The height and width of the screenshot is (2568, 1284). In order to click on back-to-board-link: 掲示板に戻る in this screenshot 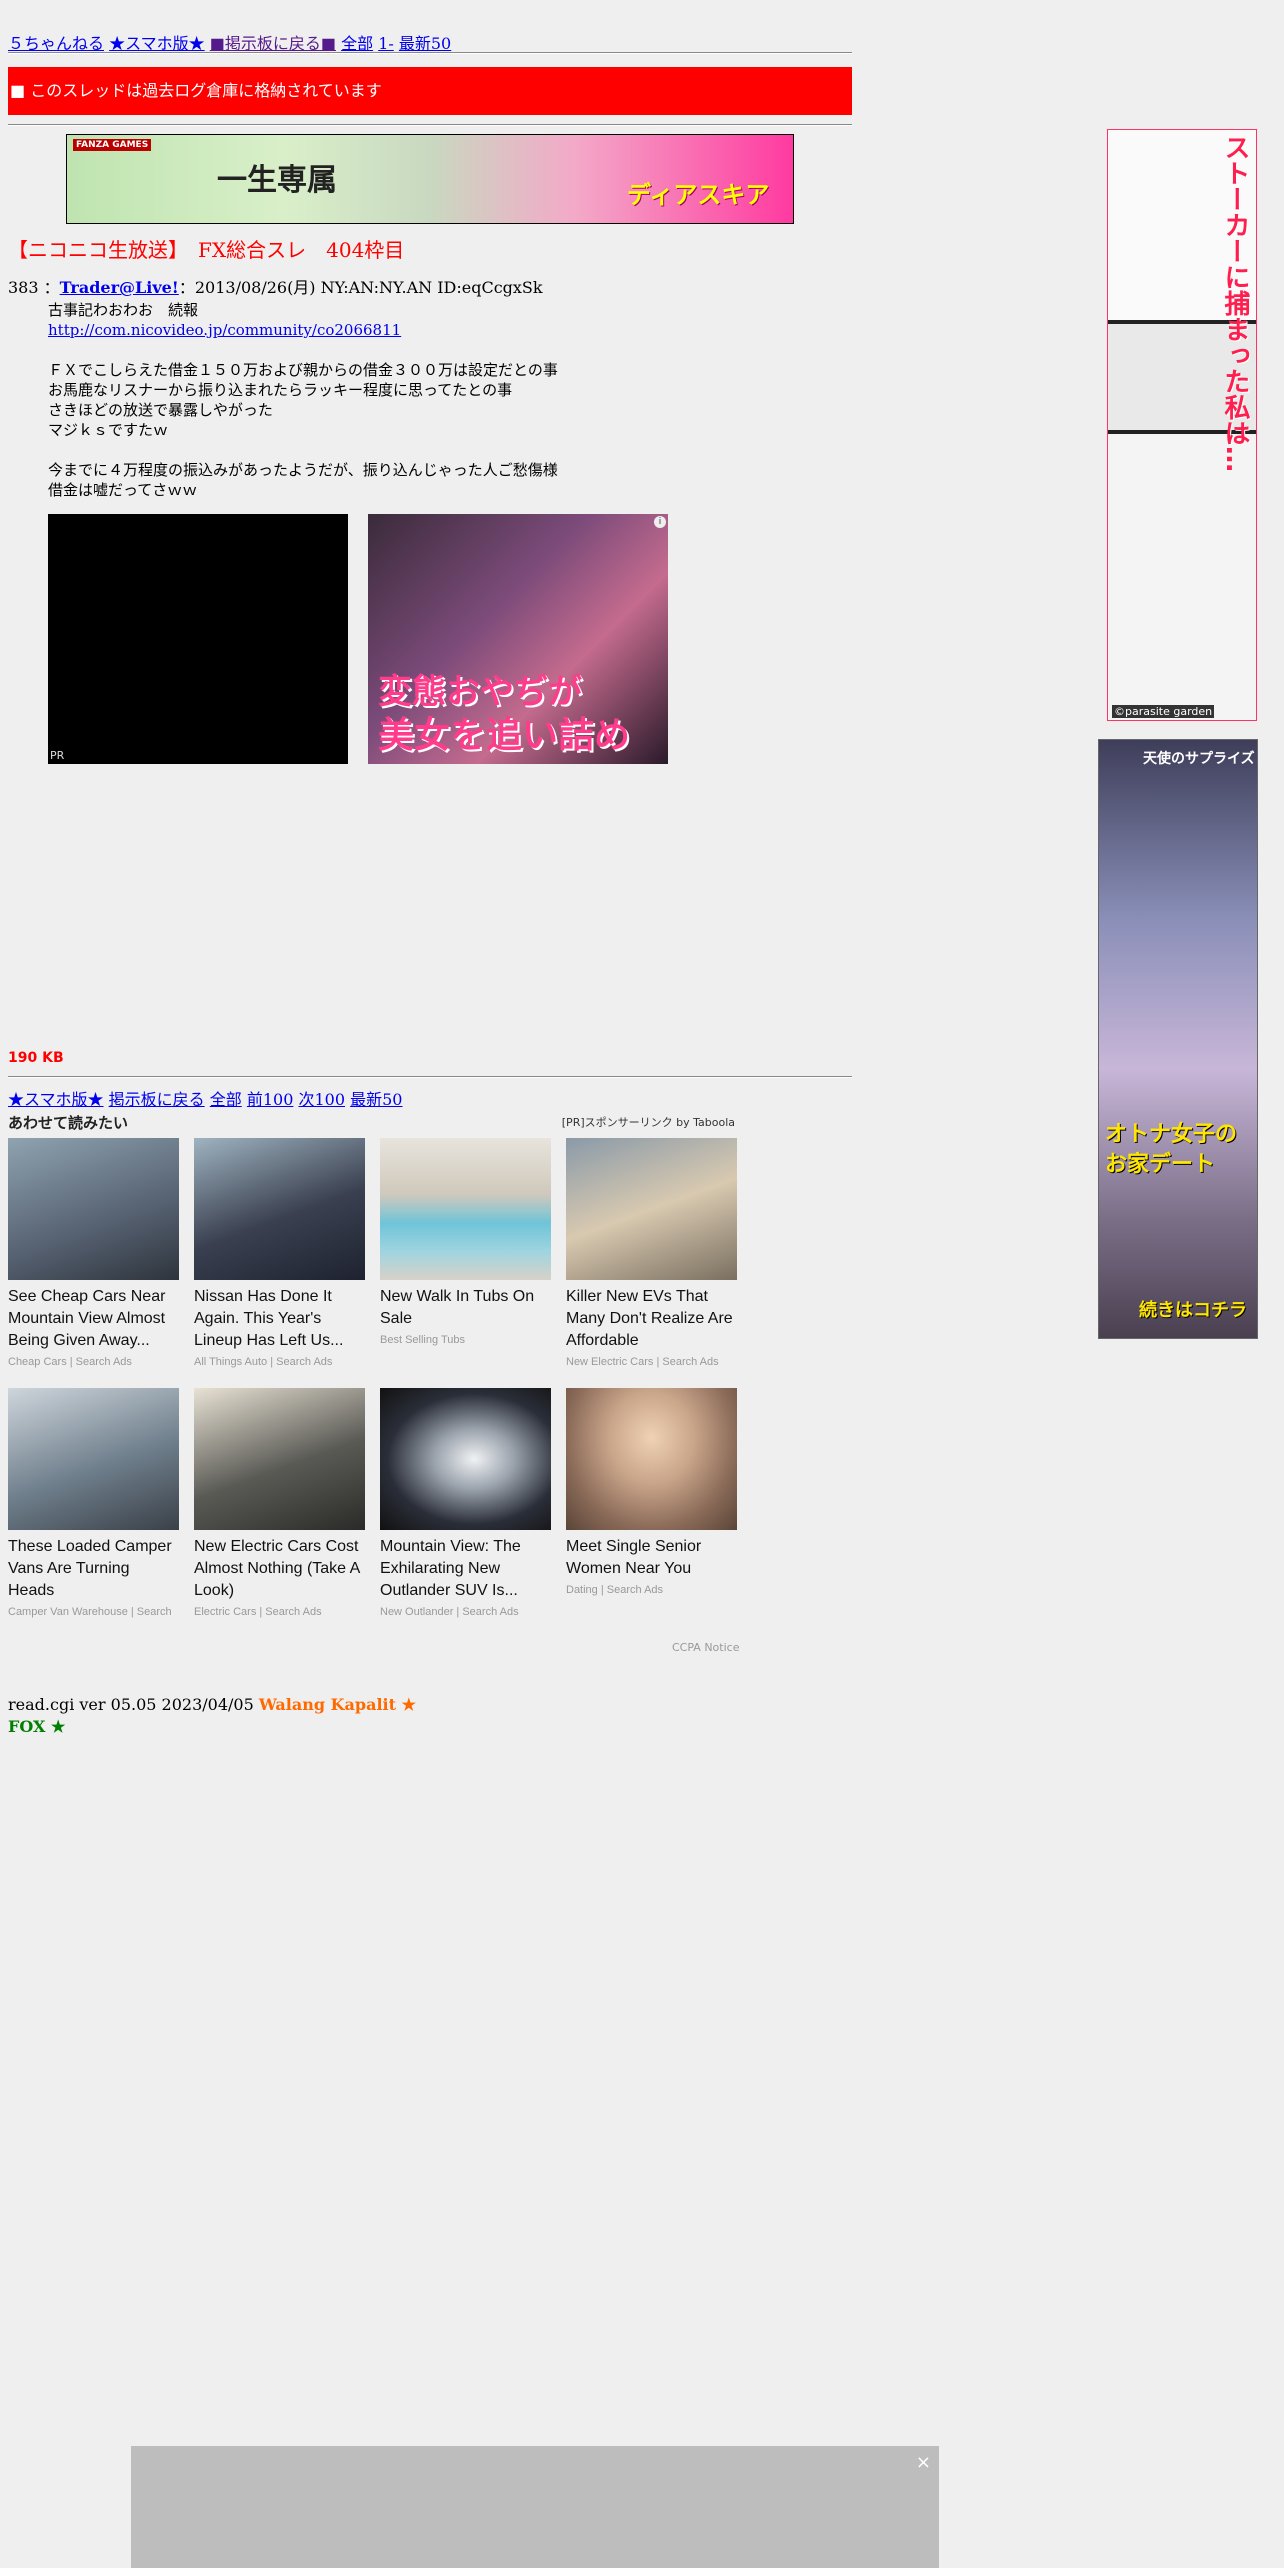, I will do `click(157, 1099)`.